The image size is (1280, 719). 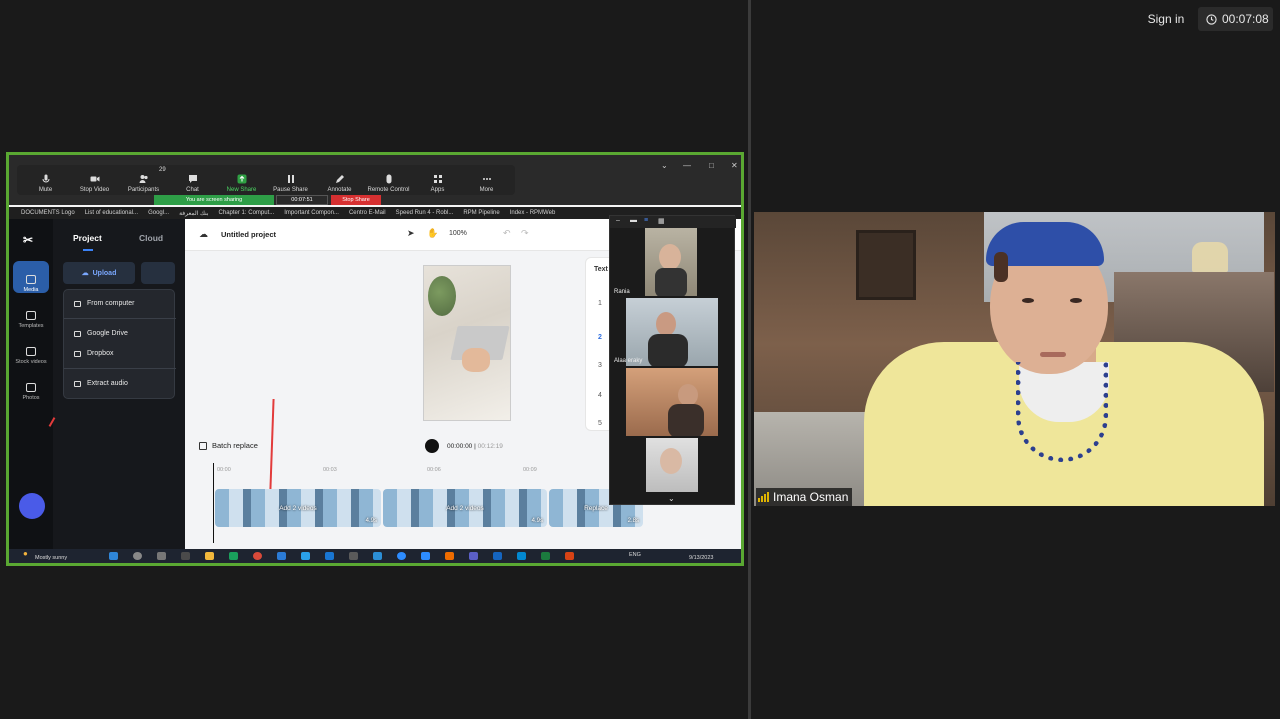 What do you see at coordinates (600, 395) in the screenshot?
I see `text-item: 4` at bounding box center [600, 395].